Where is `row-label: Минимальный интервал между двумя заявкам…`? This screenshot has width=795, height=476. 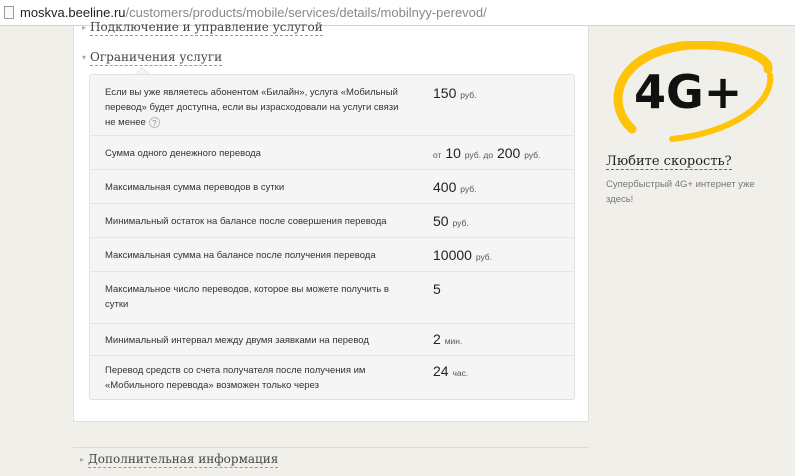 row-label: Минимальный интервал между двумя заявкам… is located at coordinates (237, 340).